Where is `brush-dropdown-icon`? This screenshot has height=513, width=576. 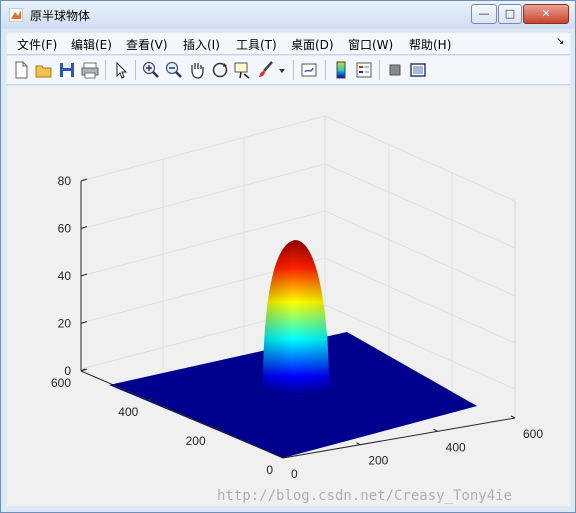 brush-dropdown-icon is located at coordinates (282, 70).